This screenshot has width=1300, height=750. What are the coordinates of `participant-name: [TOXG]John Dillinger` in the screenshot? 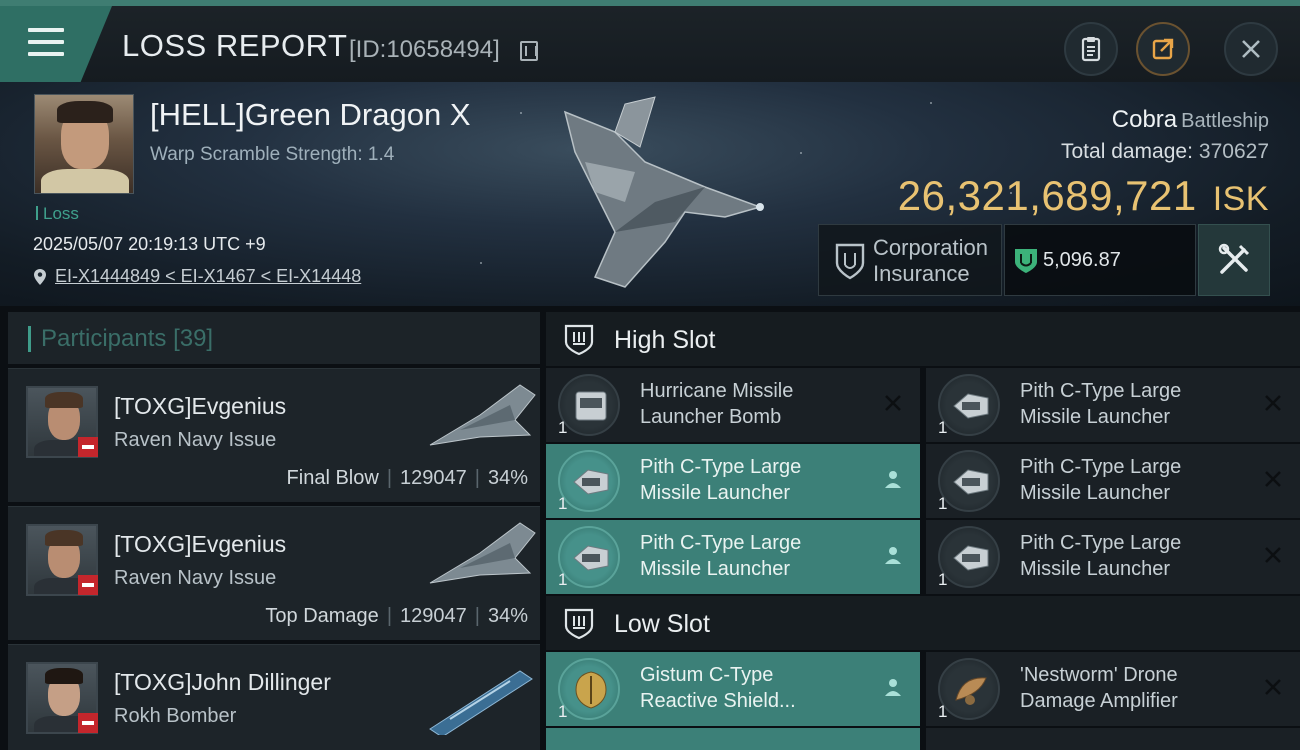 It's located at (222, 682).